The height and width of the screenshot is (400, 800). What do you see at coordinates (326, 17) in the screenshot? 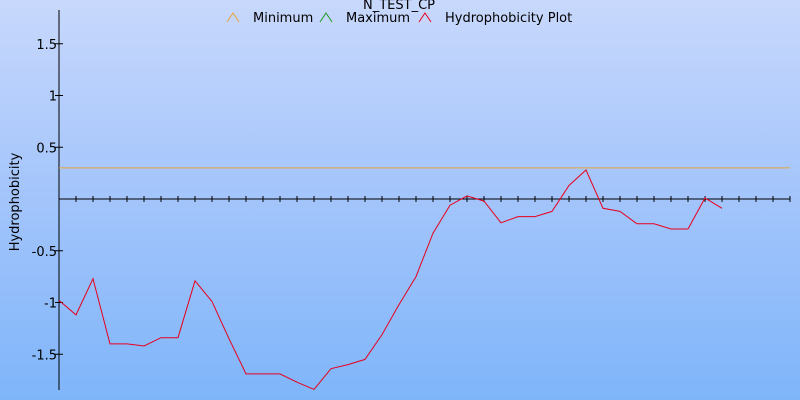
I see `legend-swatch-maximum` at bounding box center [326, 17].